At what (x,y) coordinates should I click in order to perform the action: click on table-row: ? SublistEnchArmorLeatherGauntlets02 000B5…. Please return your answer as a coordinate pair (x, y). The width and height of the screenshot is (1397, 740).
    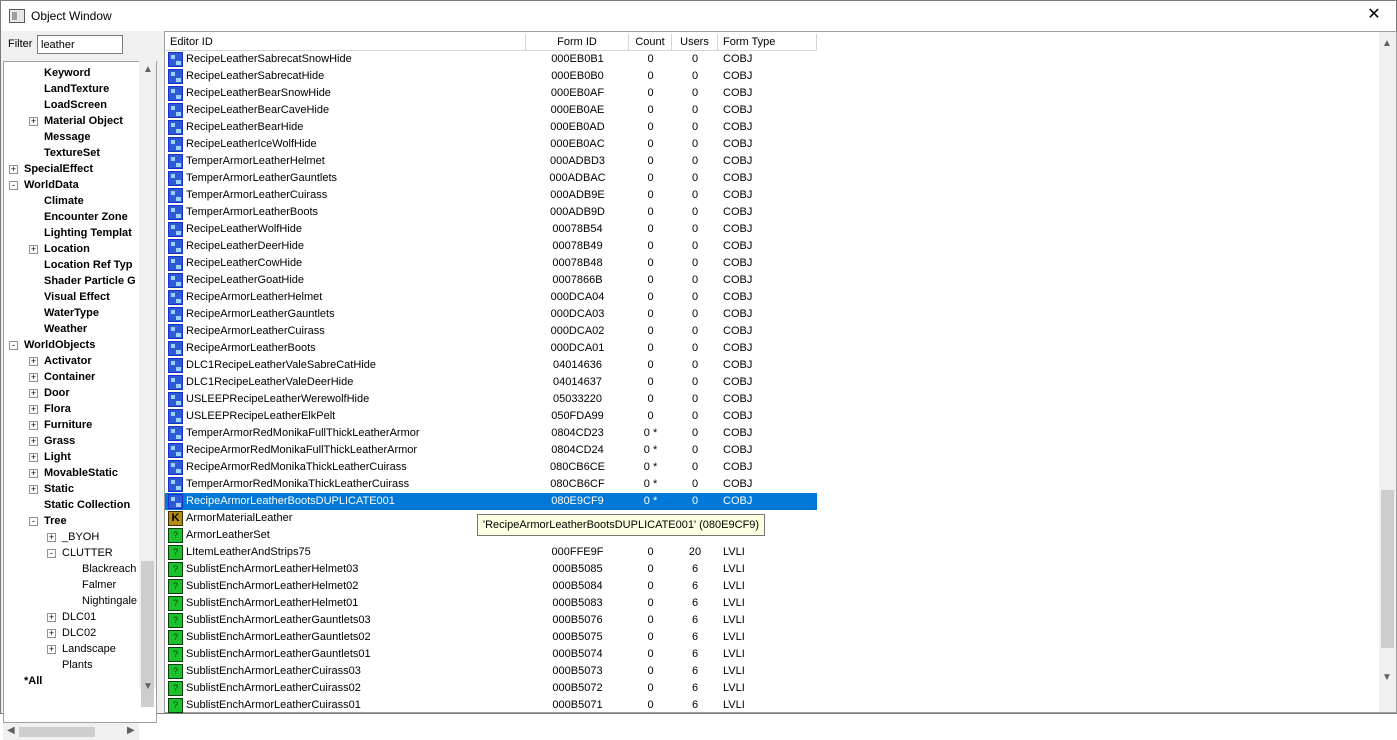
    Looking at the image, I should click on (491, 637).